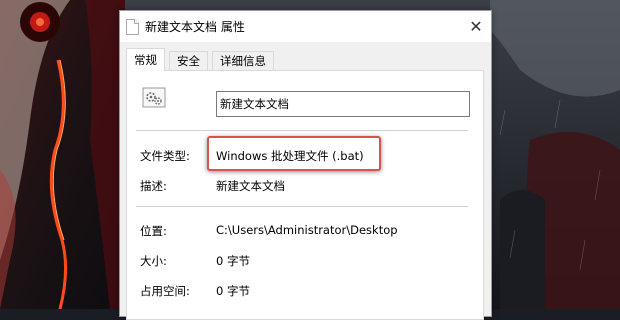 This screenshot has width=620, height=320. What do you see at coordinates (145, 59) in the screenshot?
I see `tab-general: 常规` at bounding box center [145, 59].